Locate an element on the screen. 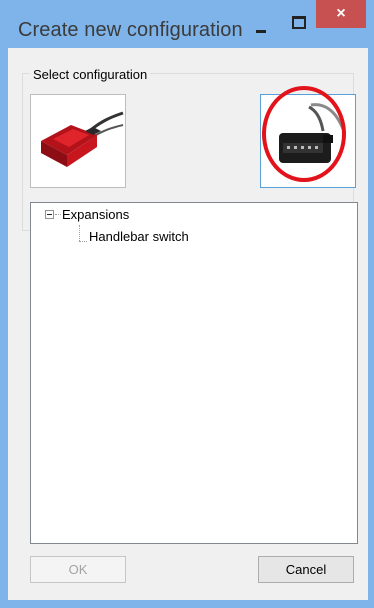 This screenshot has width=374, height=608. select-configuration-label: Select configuration is located at coordinates (90, 74).